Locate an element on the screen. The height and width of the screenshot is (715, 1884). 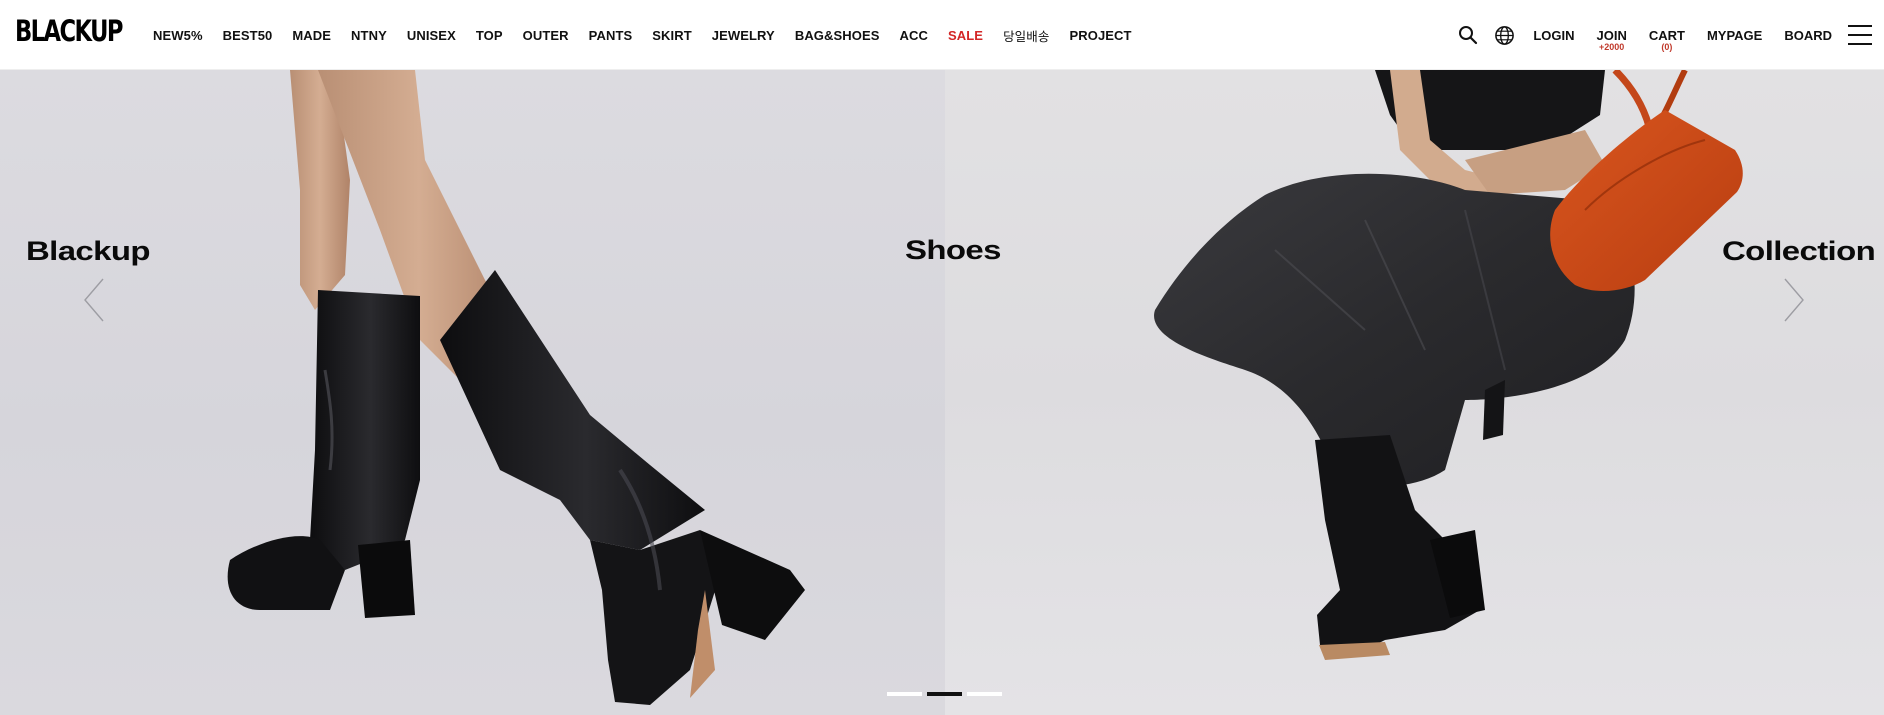
utility-nav: LOGIN JOIN +2000 CART (0) MYPAGE BOARD is located at coordinates (1670, 35).